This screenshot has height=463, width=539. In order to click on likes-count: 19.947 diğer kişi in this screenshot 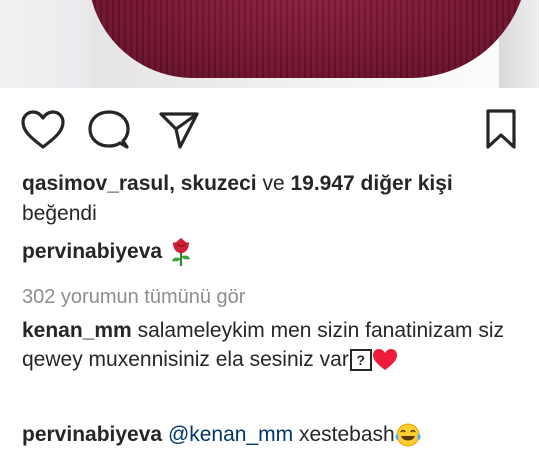, I will do `click(371, 183)`.